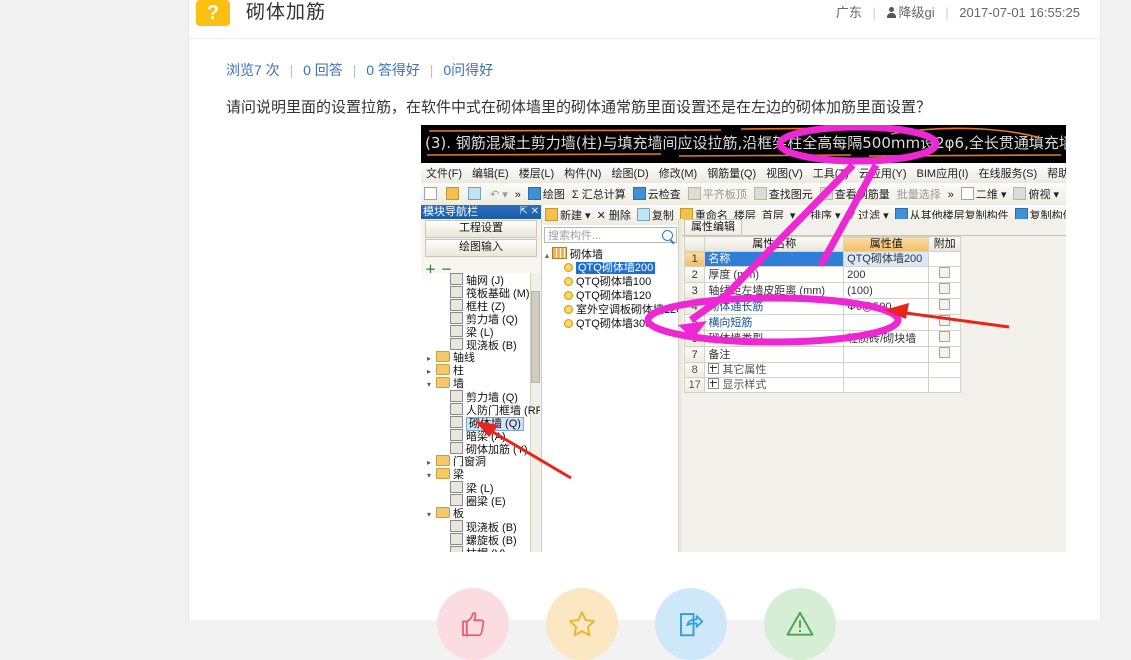 The height and width of the screenshot is (660, 1131). I want to click on property-name-cell: 砌体墙类型, so click(774, 338).